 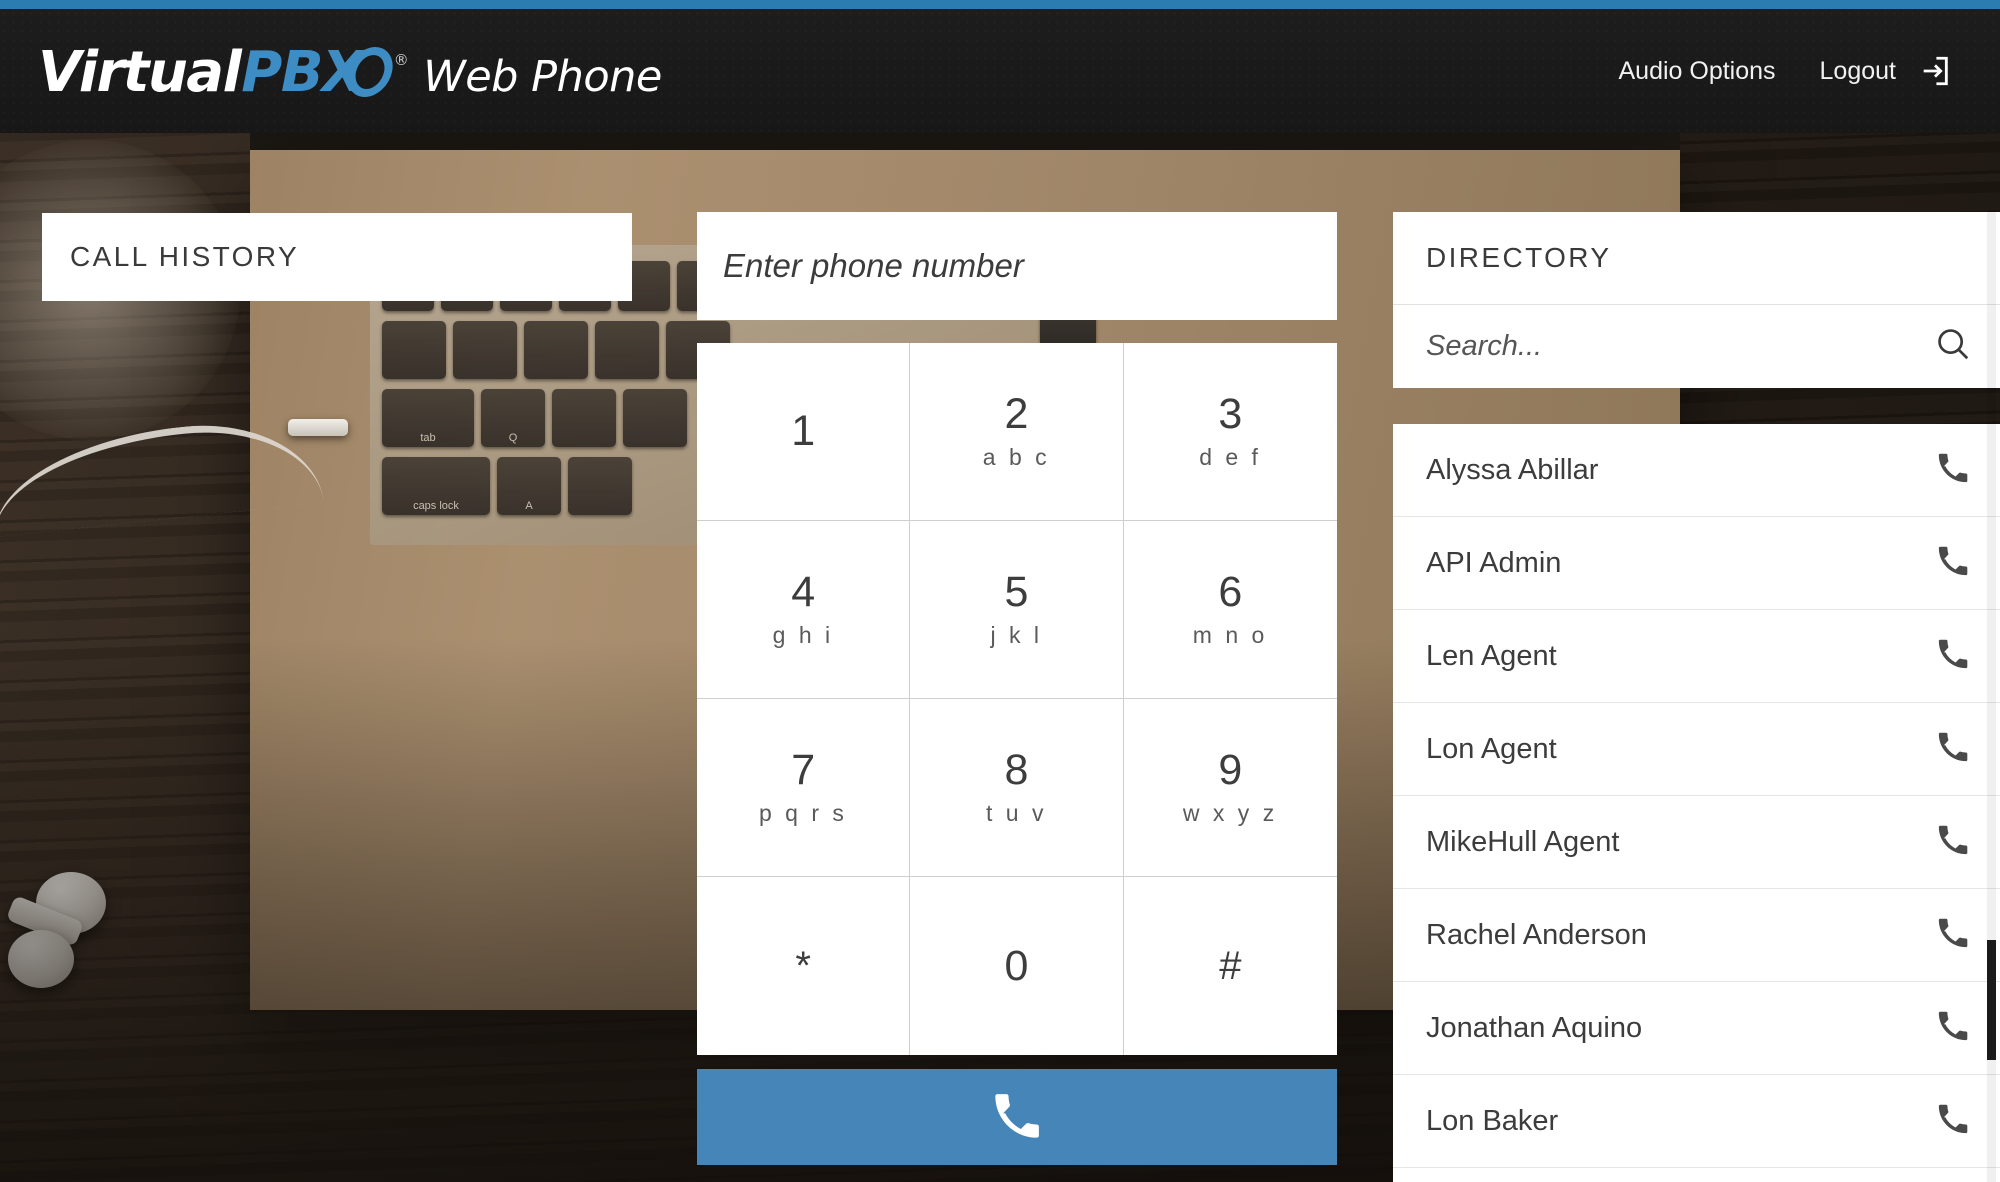 I want to click on dialpad-key-digit: 1, so click(x=803, y=431).